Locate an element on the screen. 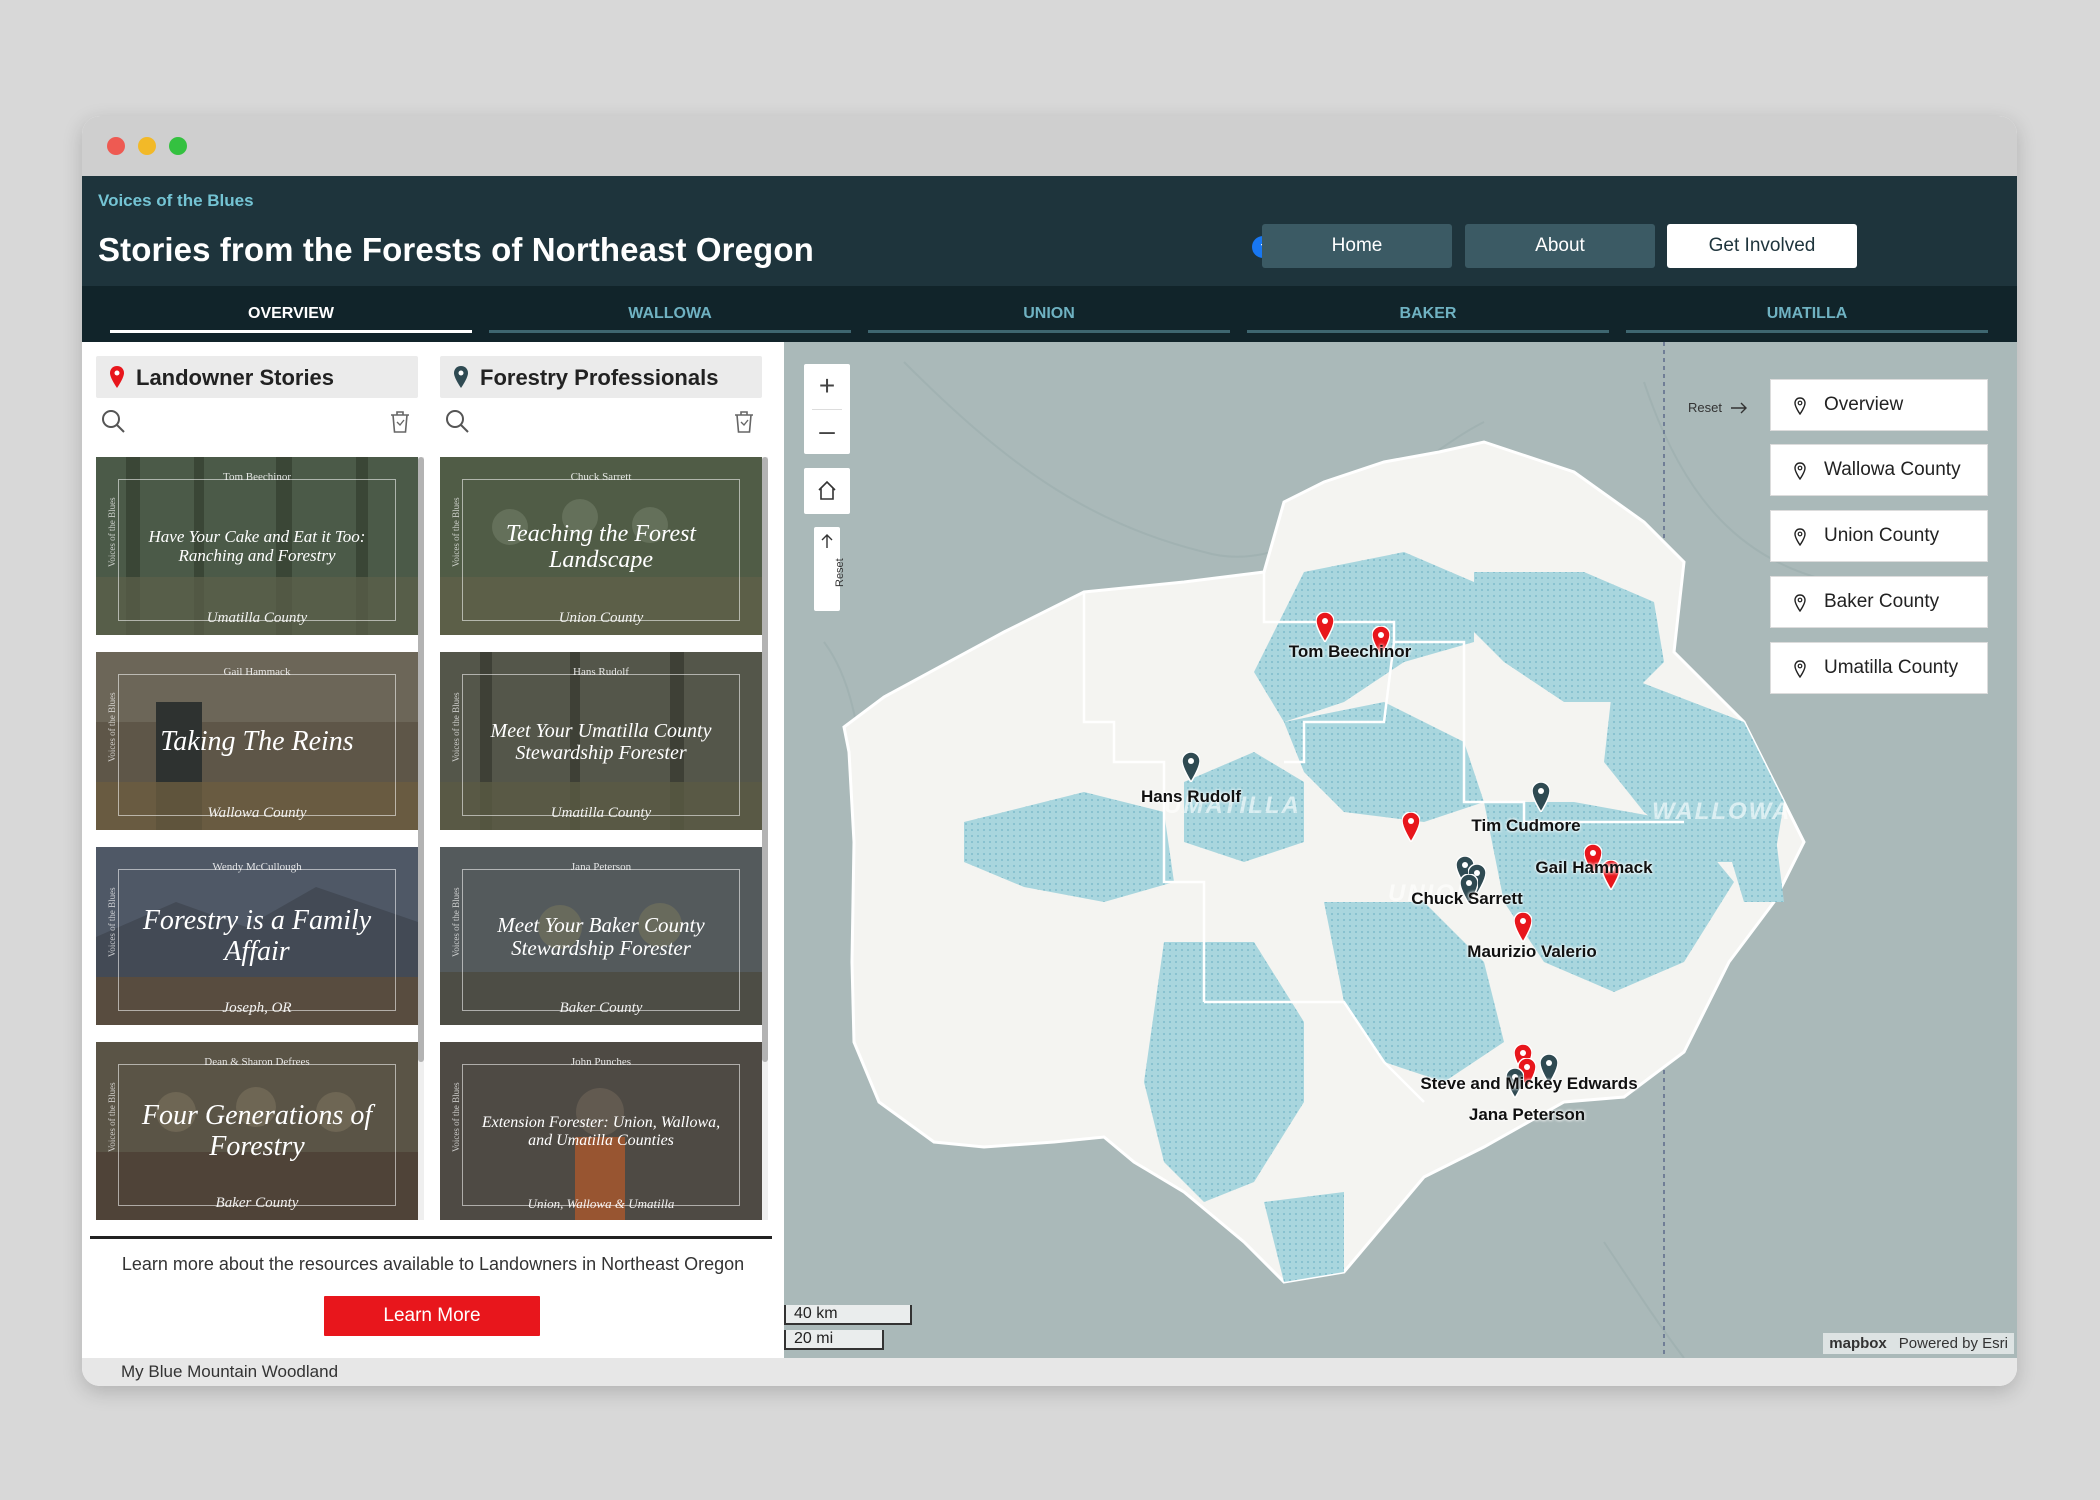 The image size is (2100, 1500). story-author: Hans Rudolf is located at coordinates (601, 672).